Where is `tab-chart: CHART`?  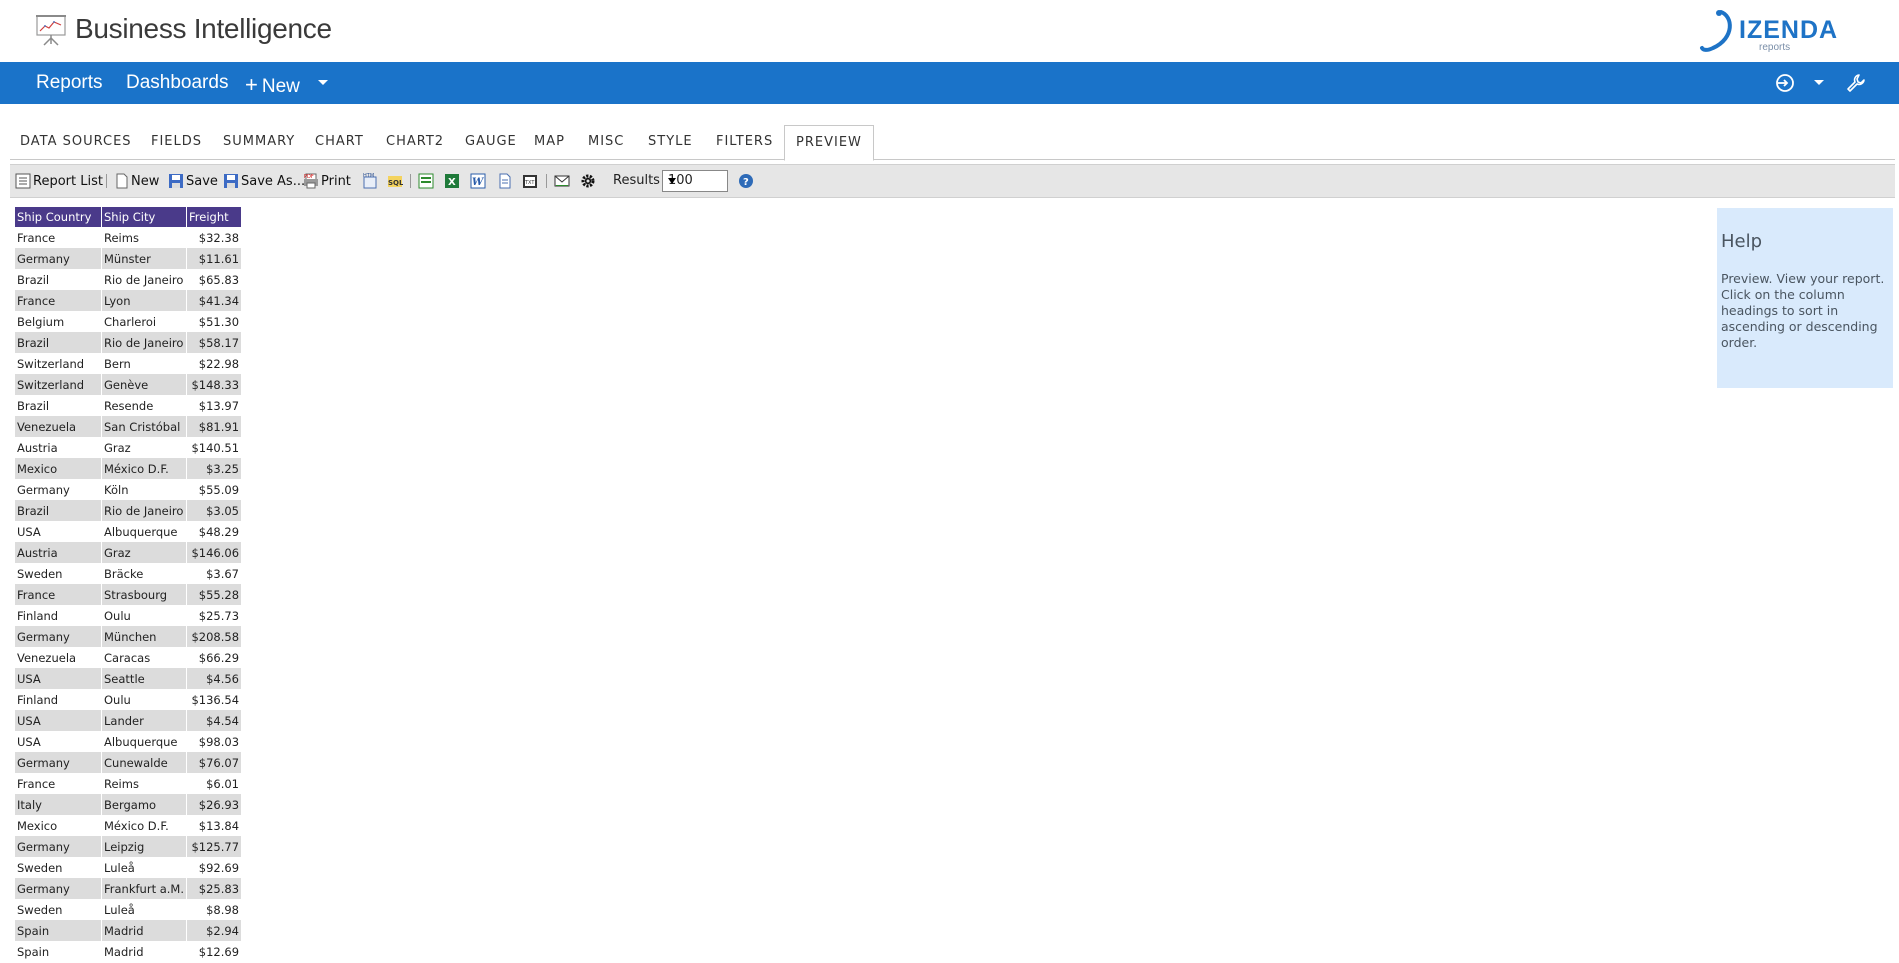 tab-chart: CHART is located at coordinates (339, 141).